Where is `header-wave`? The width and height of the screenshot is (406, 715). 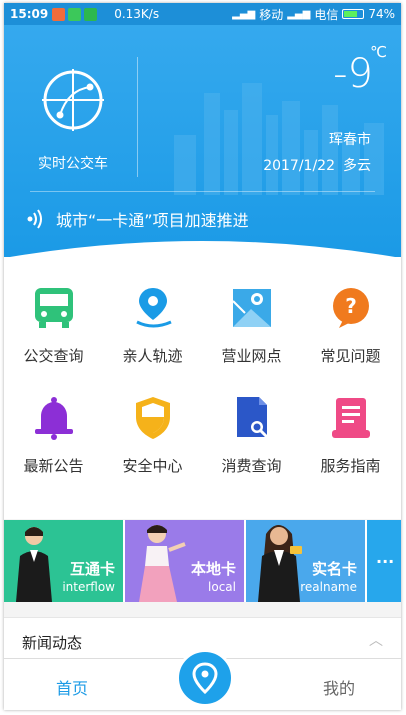
header-wave is located at coordinates (202, 249).